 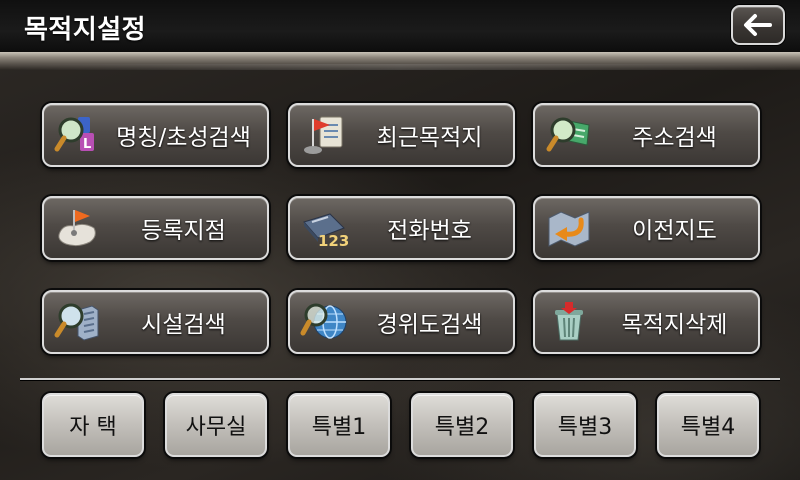 I want to click on arrow-left-icon, so click(x=758, y=25).